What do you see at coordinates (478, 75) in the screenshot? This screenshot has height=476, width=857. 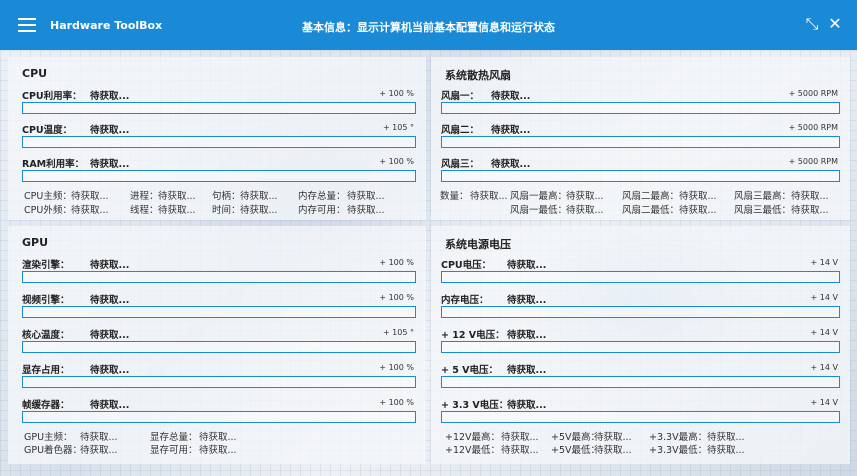 I see `panel-title: 系统散热风扇` at bounding box center [478, 75].